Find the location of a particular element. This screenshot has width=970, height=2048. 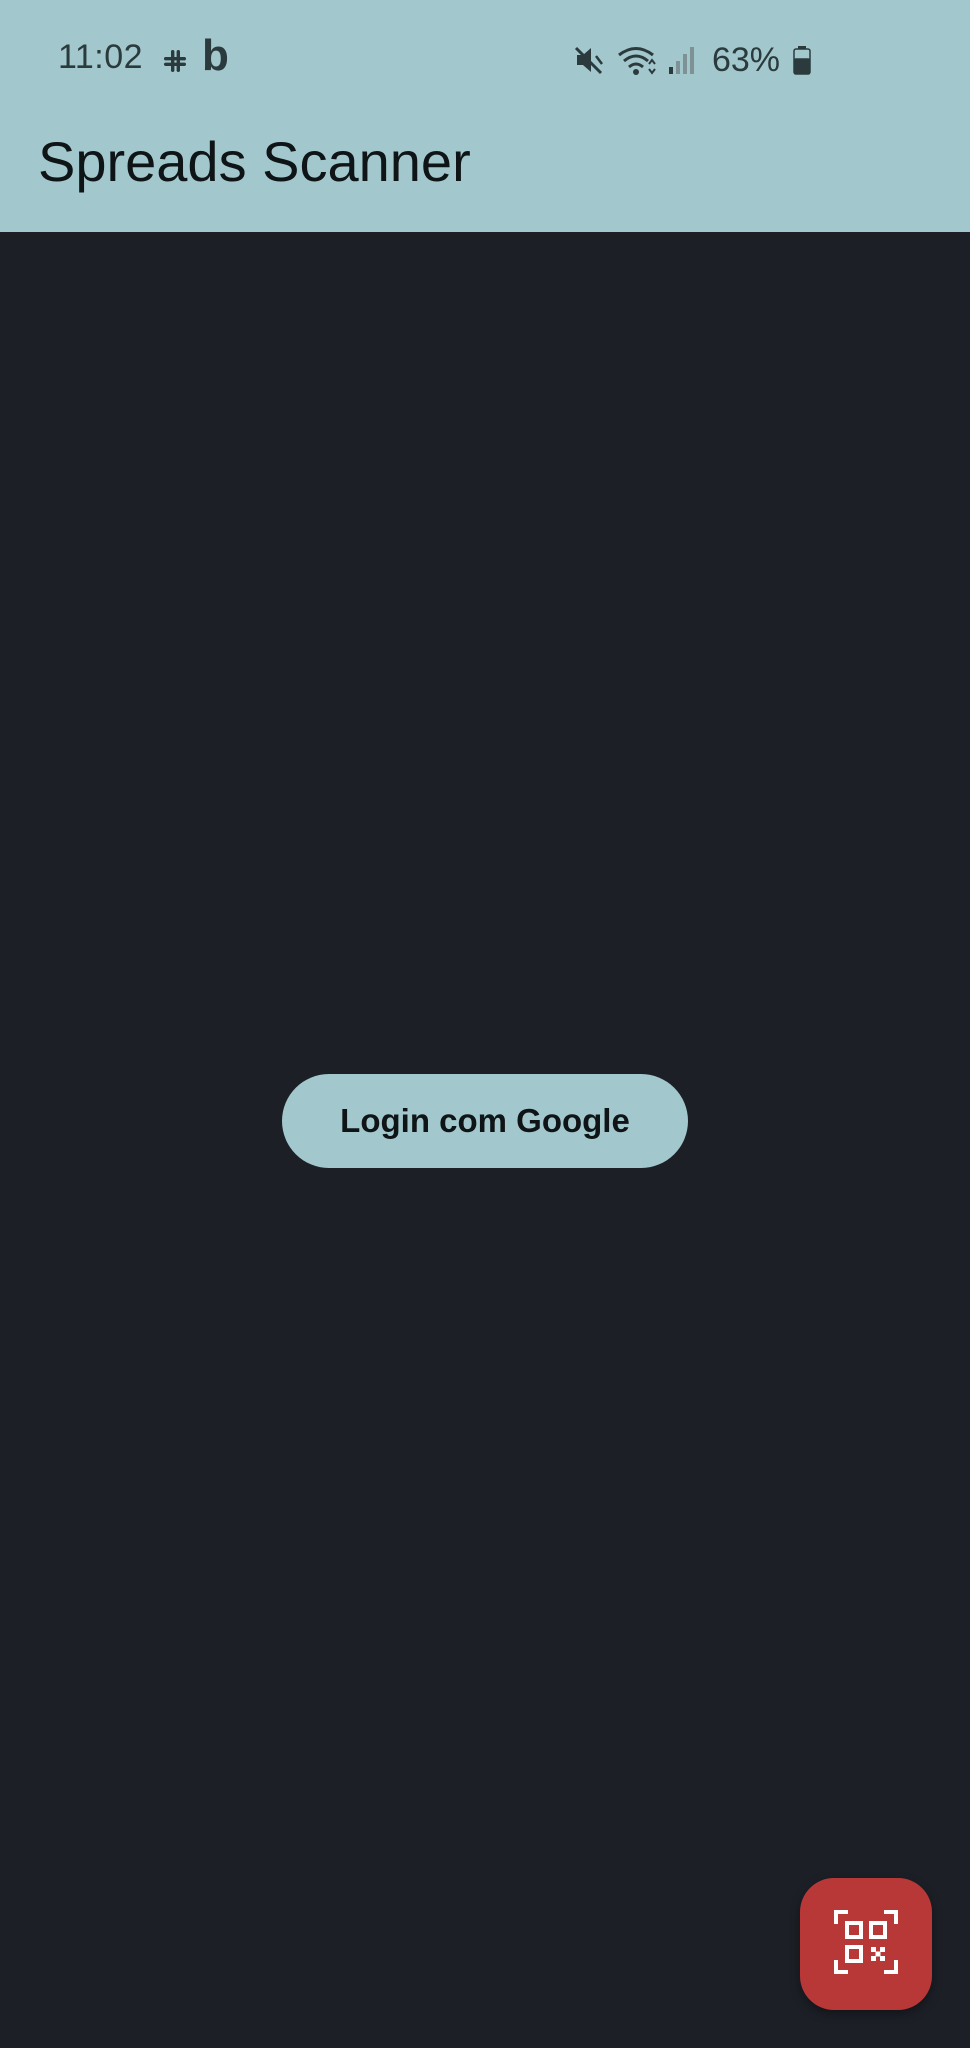

signal-icon is located at coordinates (682, 60).